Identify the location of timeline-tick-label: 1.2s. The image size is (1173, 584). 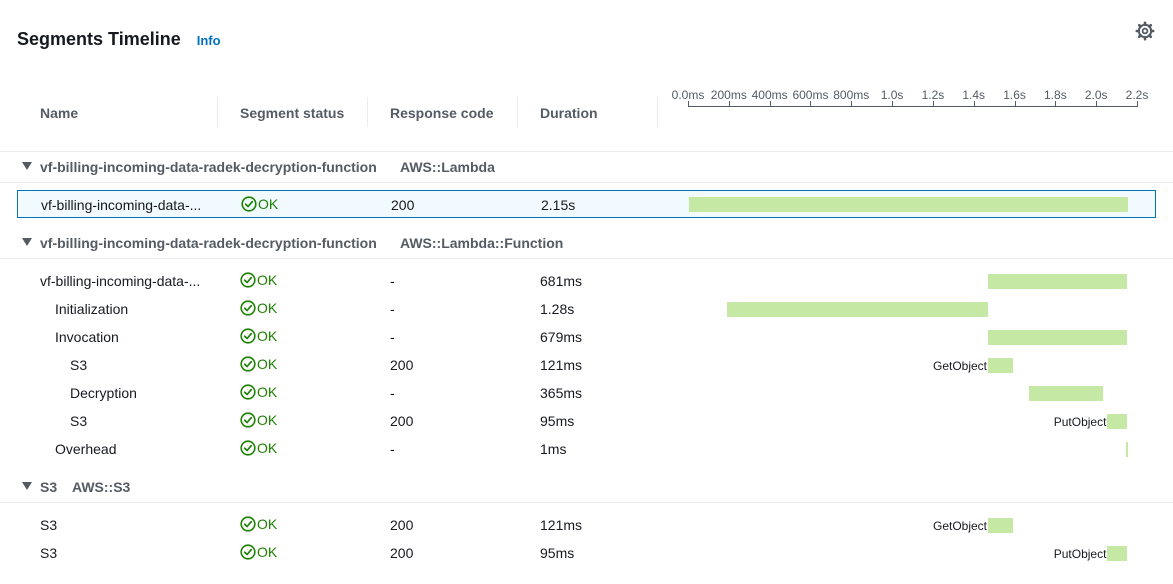
(933, 95).